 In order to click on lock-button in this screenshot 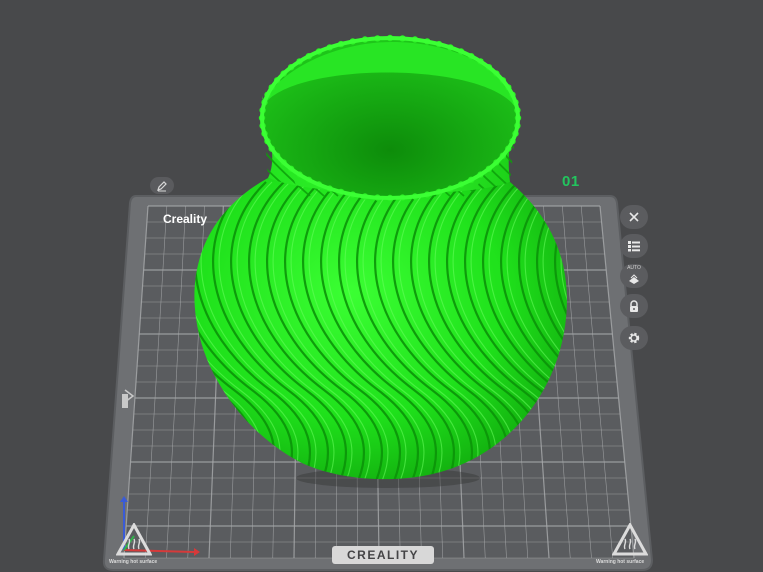, I will do `click(634, 306)`.